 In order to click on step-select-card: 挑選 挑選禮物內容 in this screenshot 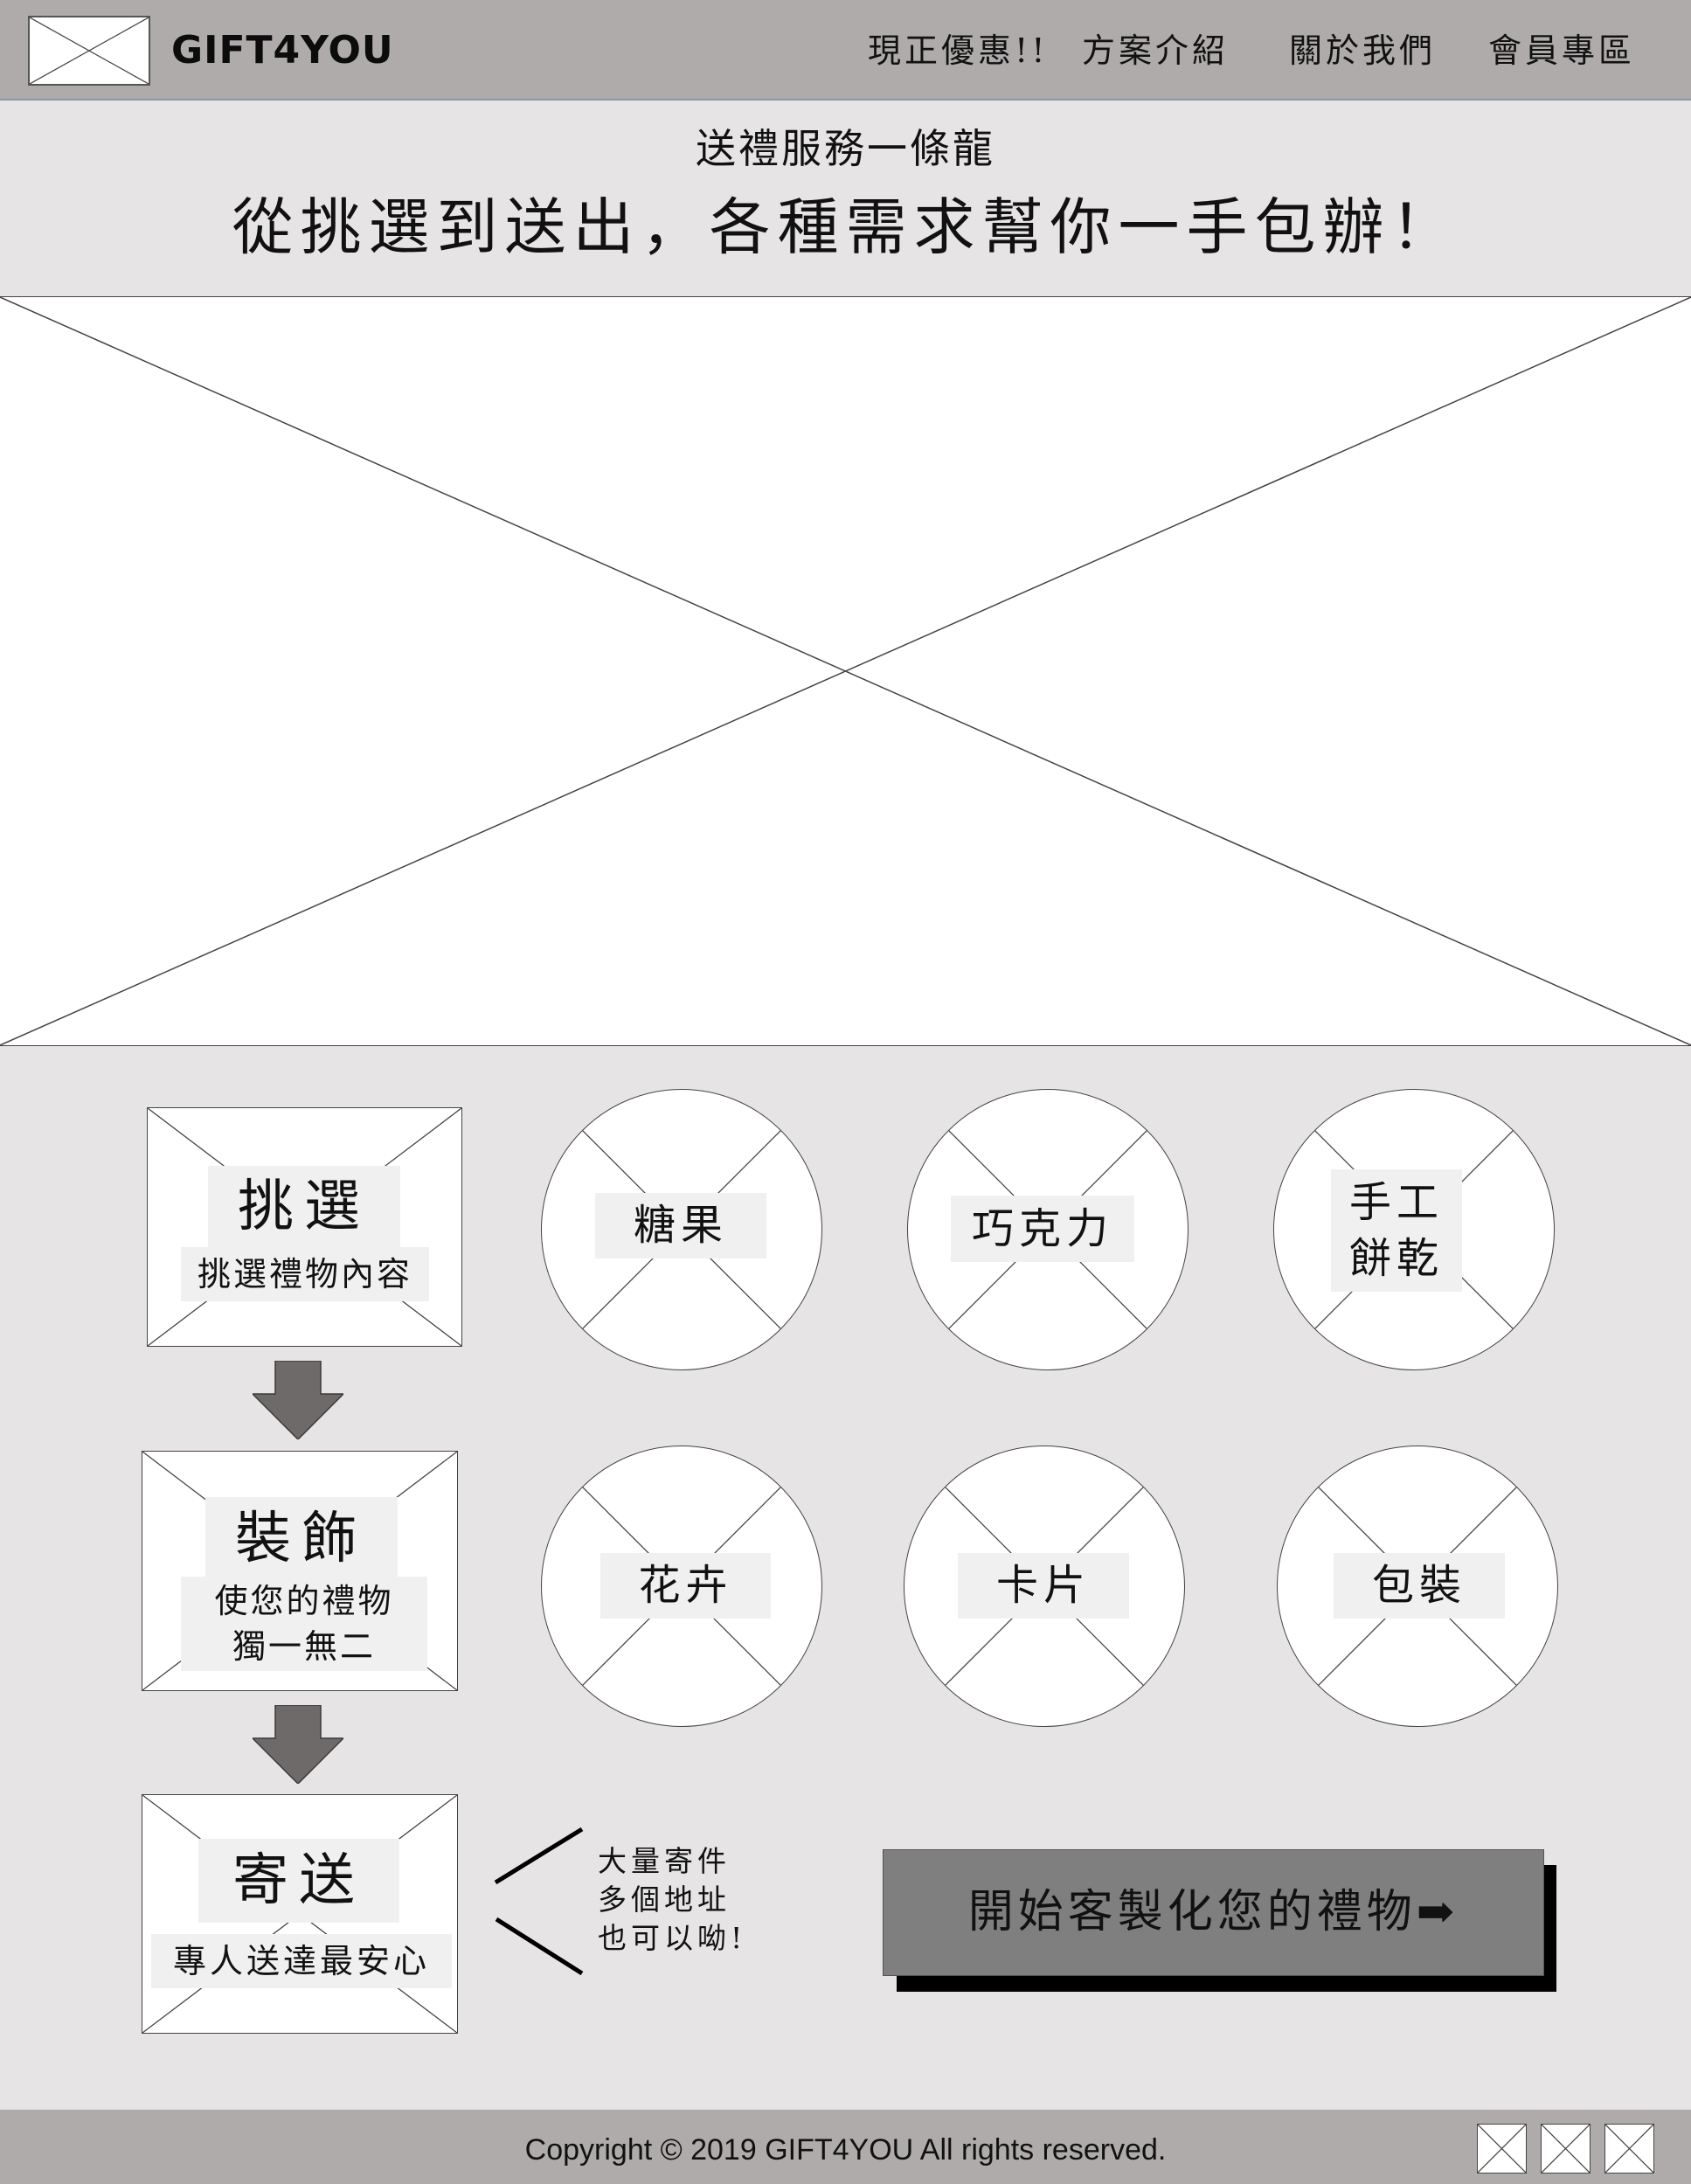, I will do `click(304, 1227)`.